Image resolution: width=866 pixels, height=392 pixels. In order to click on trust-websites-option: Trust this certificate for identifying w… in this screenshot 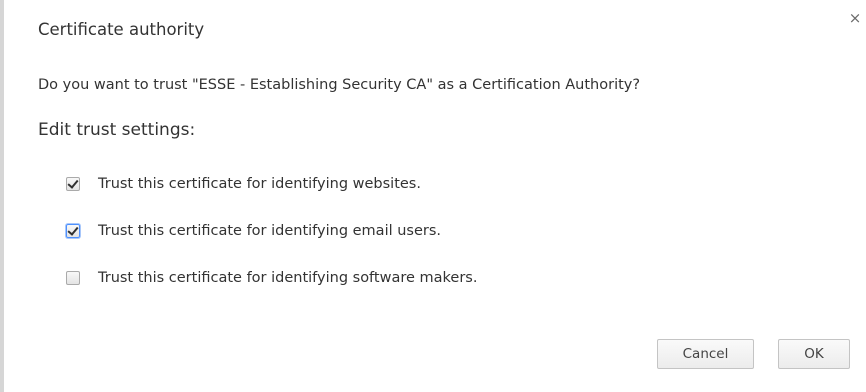, I will do `click(243, 184)`.